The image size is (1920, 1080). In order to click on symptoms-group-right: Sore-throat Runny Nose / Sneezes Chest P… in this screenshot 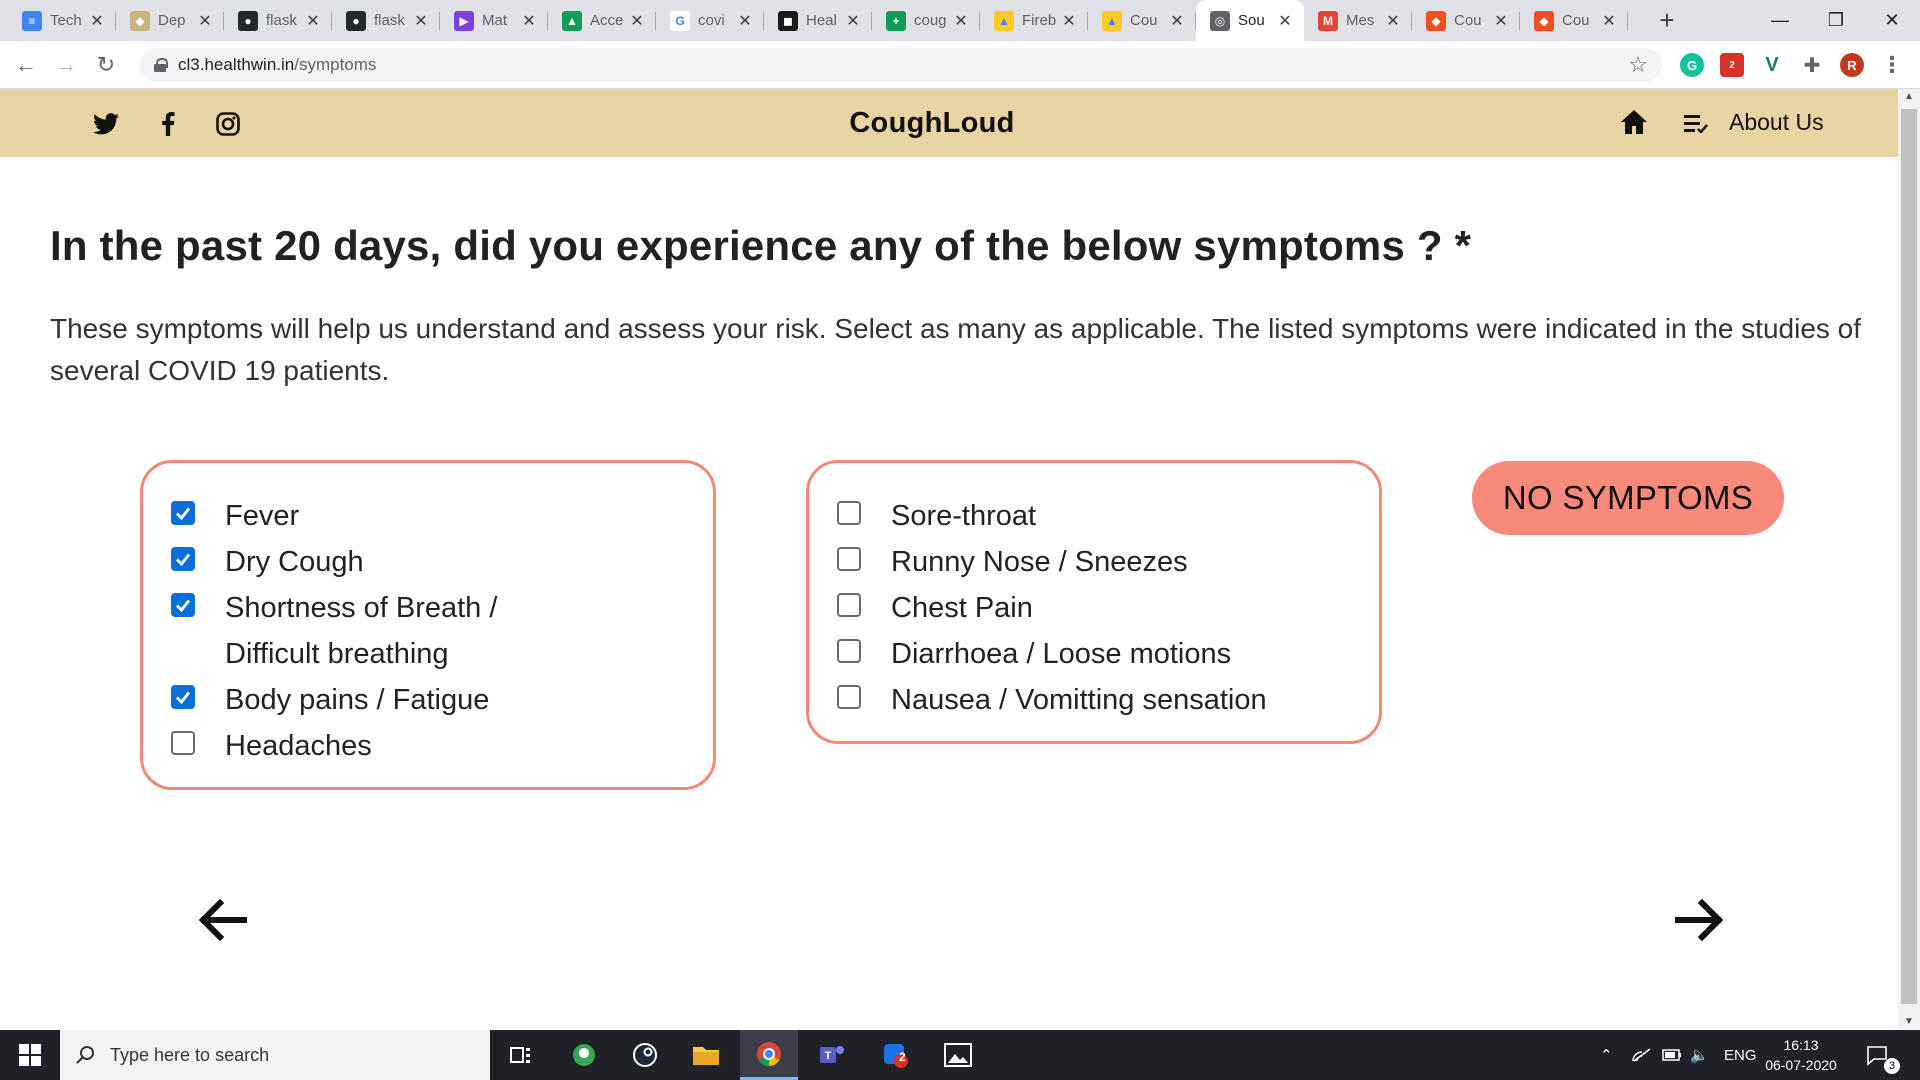, I will do `click(1094, 602)`.